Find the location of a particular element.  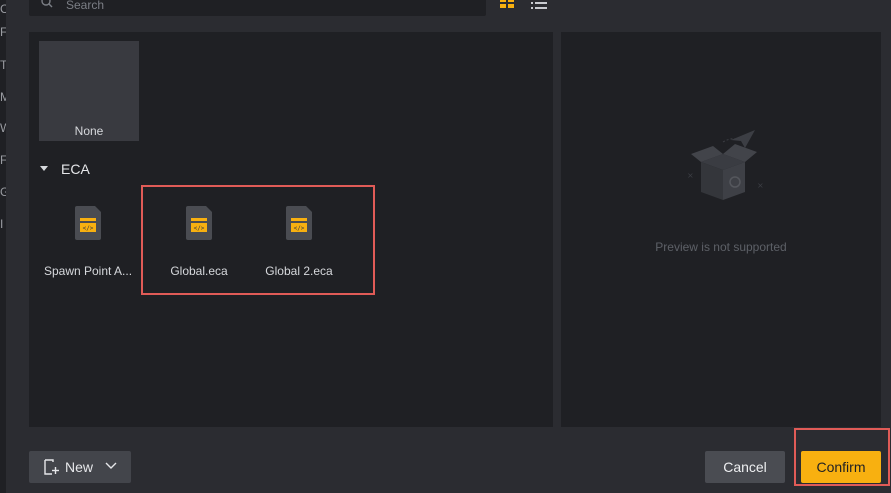

left-strip-letter: T is located at coordinates (3, 65).